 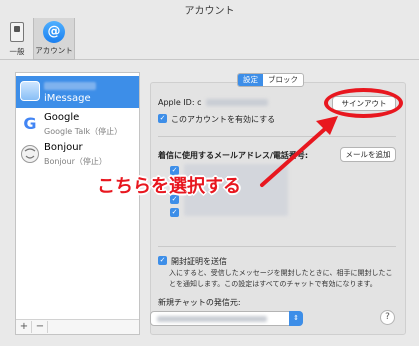 I want to click on annotation-callout: こちらを選択する, so click(x=169, y=186).